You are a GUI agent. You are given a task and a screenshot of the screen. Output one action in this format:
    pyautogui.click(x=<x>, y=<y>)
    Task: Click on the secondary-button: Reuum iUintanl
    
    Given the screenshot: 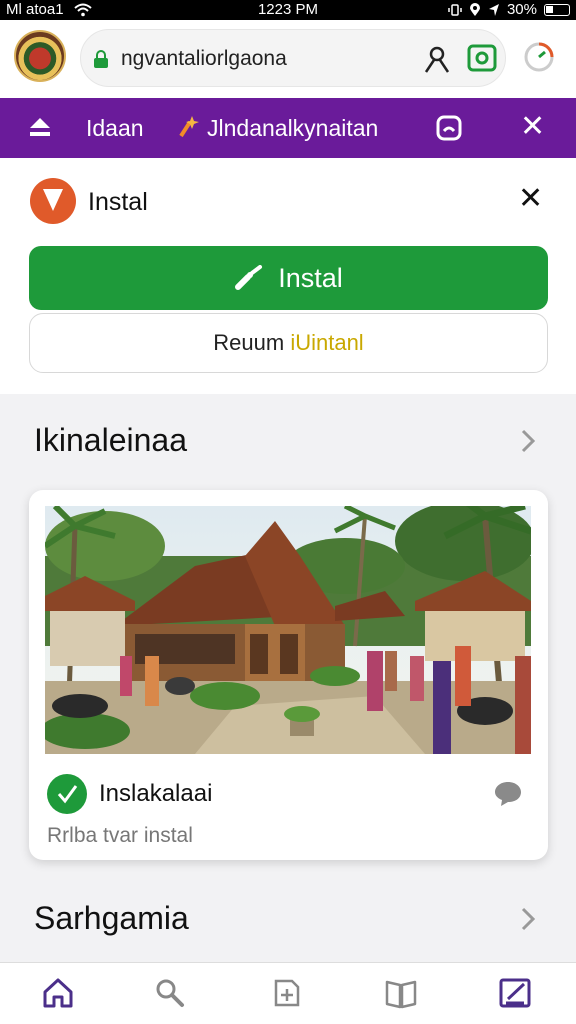 What is the action you would take?
    pyautogui.click(x=288, y=343)
    